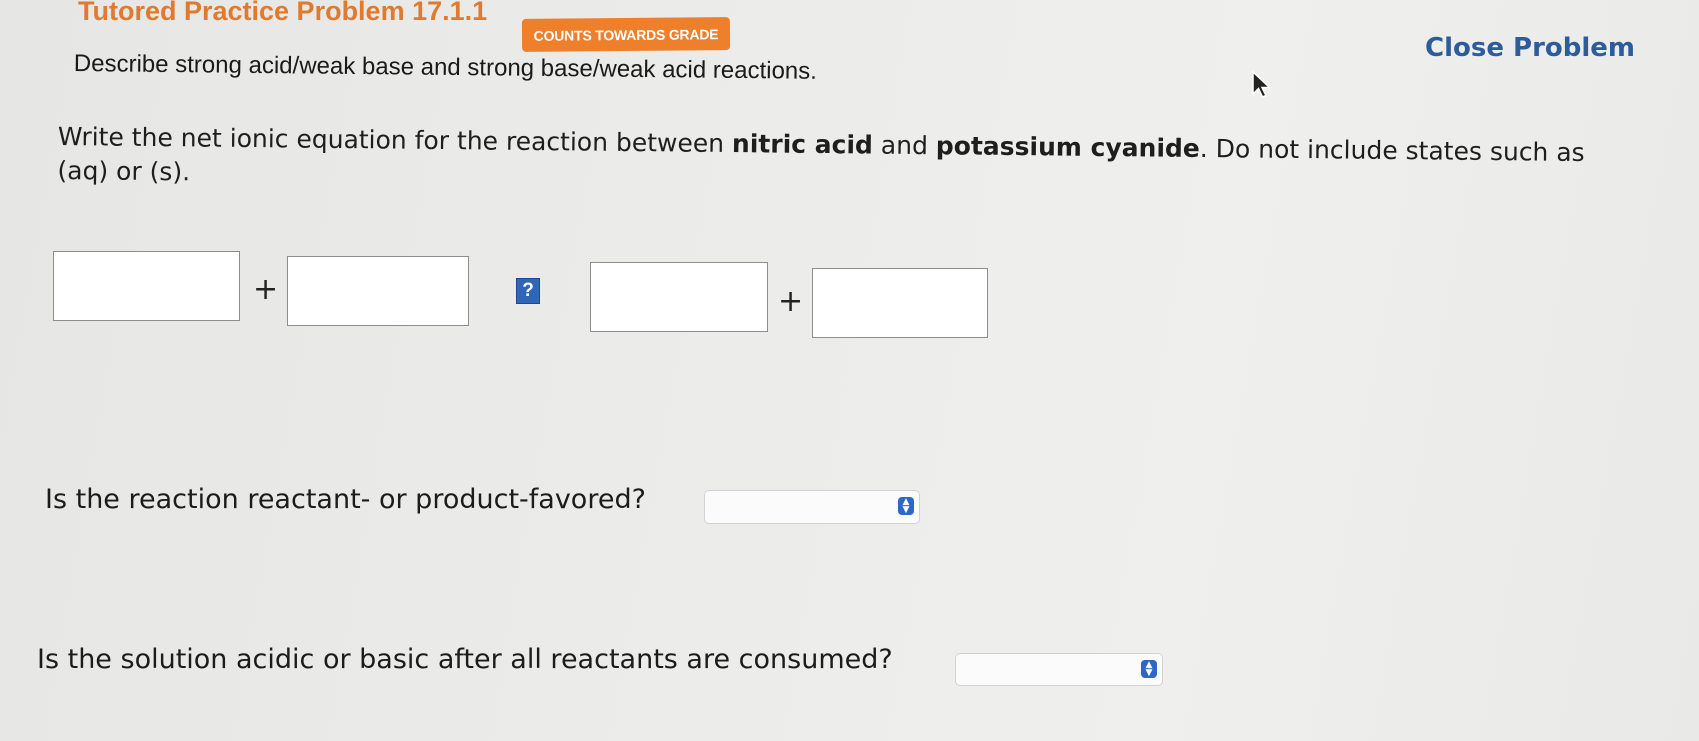  What do you see at coordinates (146, 286) in the screenshot?
I see `reactant-1-input` at bounding box center [146, 286].